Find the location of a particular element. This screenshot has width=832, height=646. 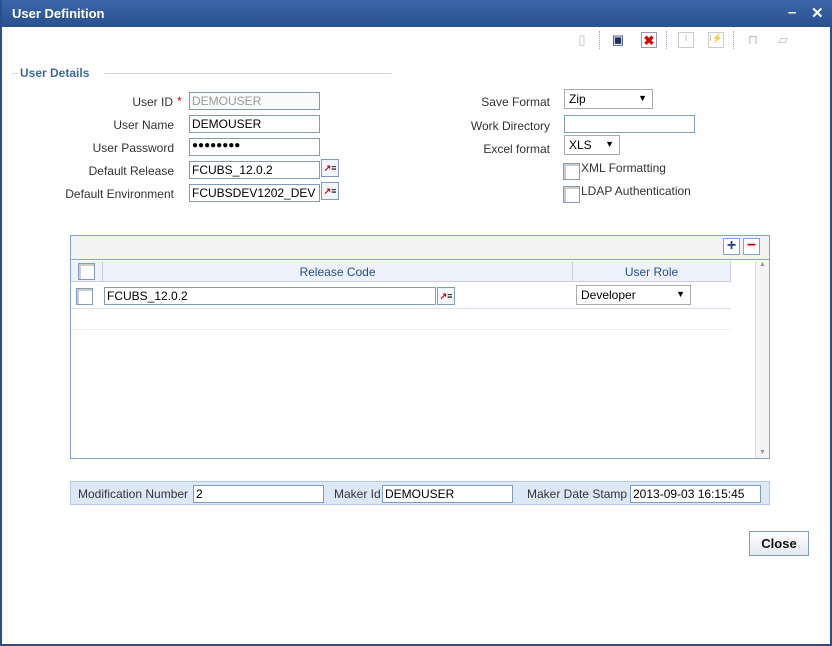

user-name-input: DEMOUSER is located at coordinates (254, 124).